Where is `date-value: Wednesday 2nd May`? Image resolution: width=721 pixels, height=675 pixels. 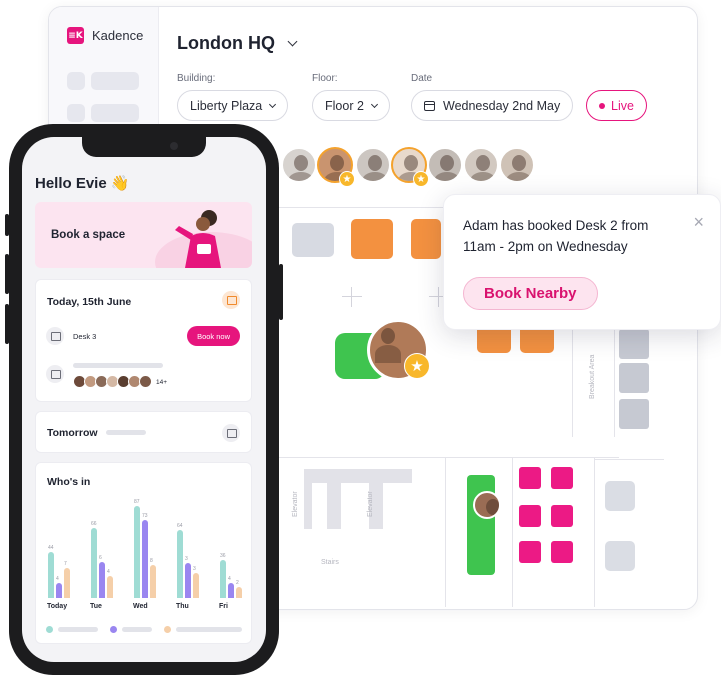 date-value: Wednesday 2nd May is located at coordinates (502, 105).